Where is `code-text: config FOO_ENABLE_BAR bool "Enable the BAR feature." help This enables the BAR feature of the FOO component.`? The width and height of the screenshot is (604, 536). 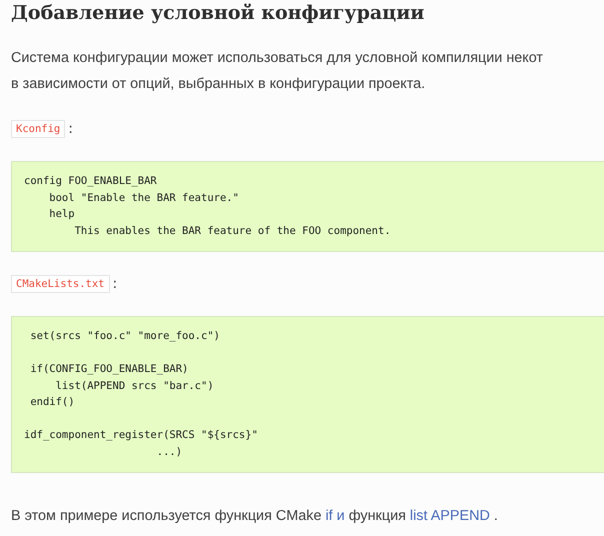
code-text: config FOO_ENABLE_BAR bool "Enable the BAR feature." help This enables the BAR feature of the FOO component. is located at coordinates (207, 206).